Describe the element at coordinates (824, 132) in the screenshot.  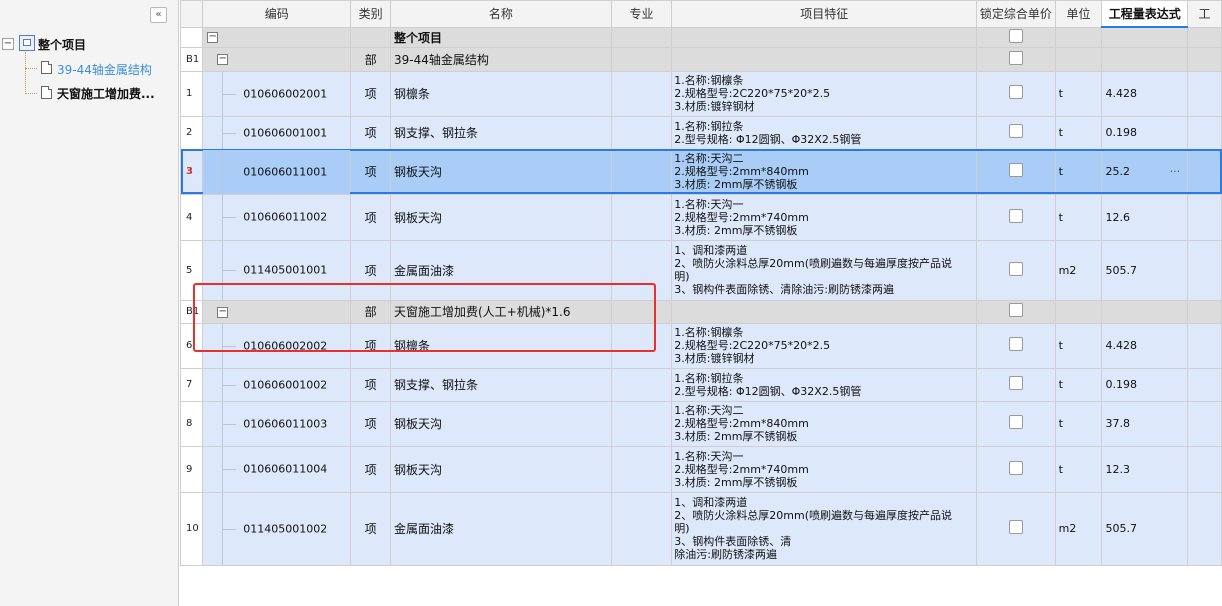
I see `features-cell: 1.名称:钢拉条 2.型号规格: Φ12圆钢、Φ32X2.5钢管` at that location.